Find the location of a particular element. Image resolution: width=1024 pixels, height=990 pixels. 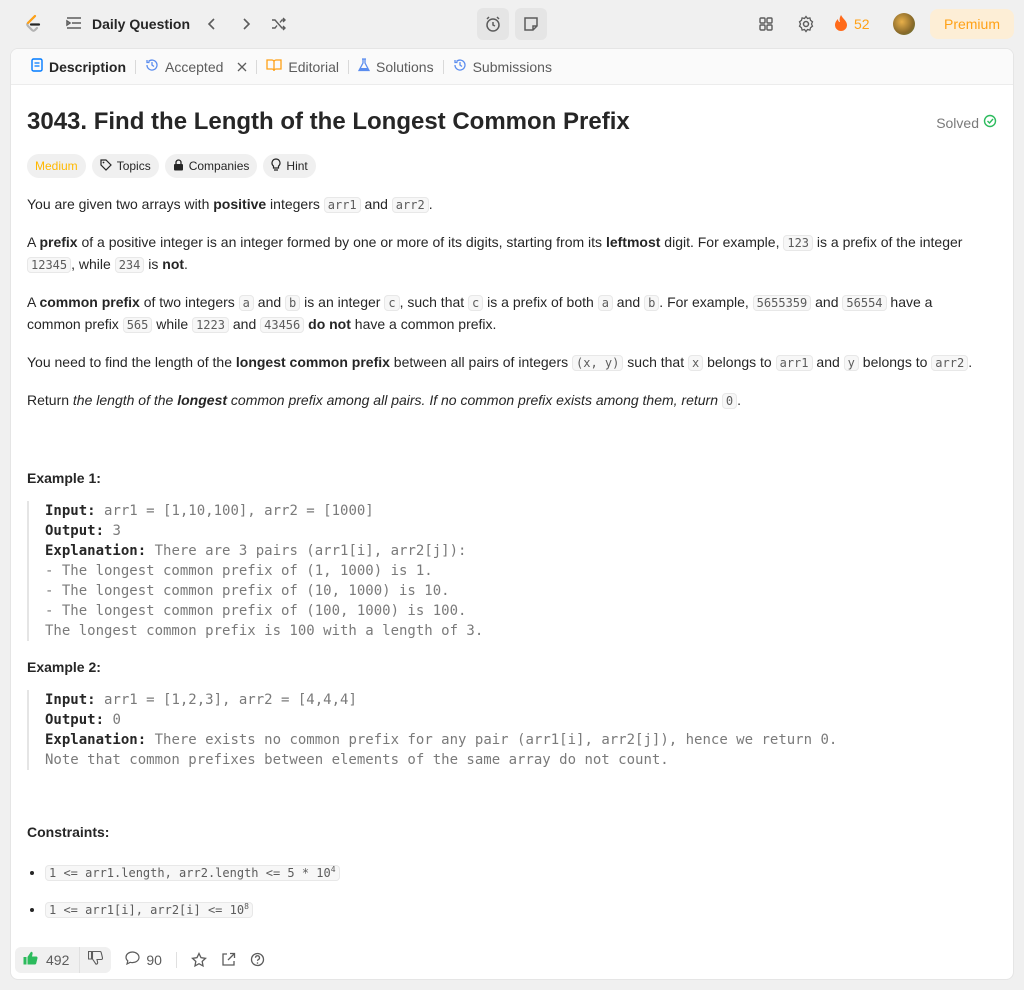

thumbs-up-icon is located at coordinates (30, 959).